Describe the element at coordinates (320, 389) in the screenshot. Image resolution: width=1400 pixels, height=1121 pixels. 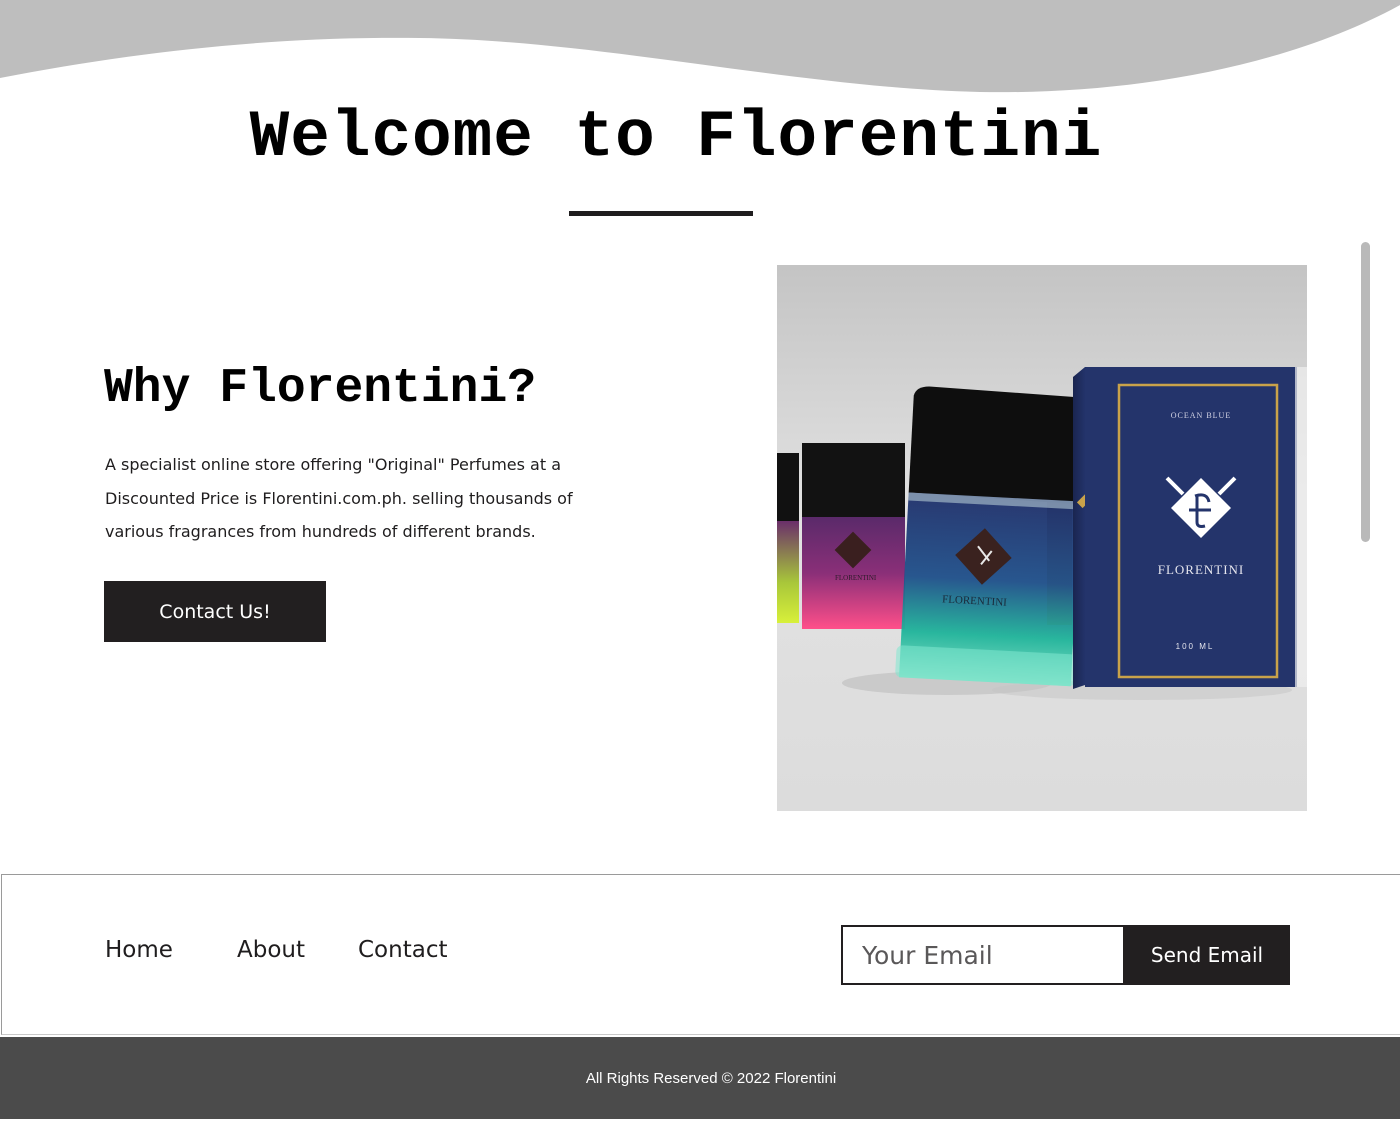
I see `why-title: Why Florentini?` at that location.